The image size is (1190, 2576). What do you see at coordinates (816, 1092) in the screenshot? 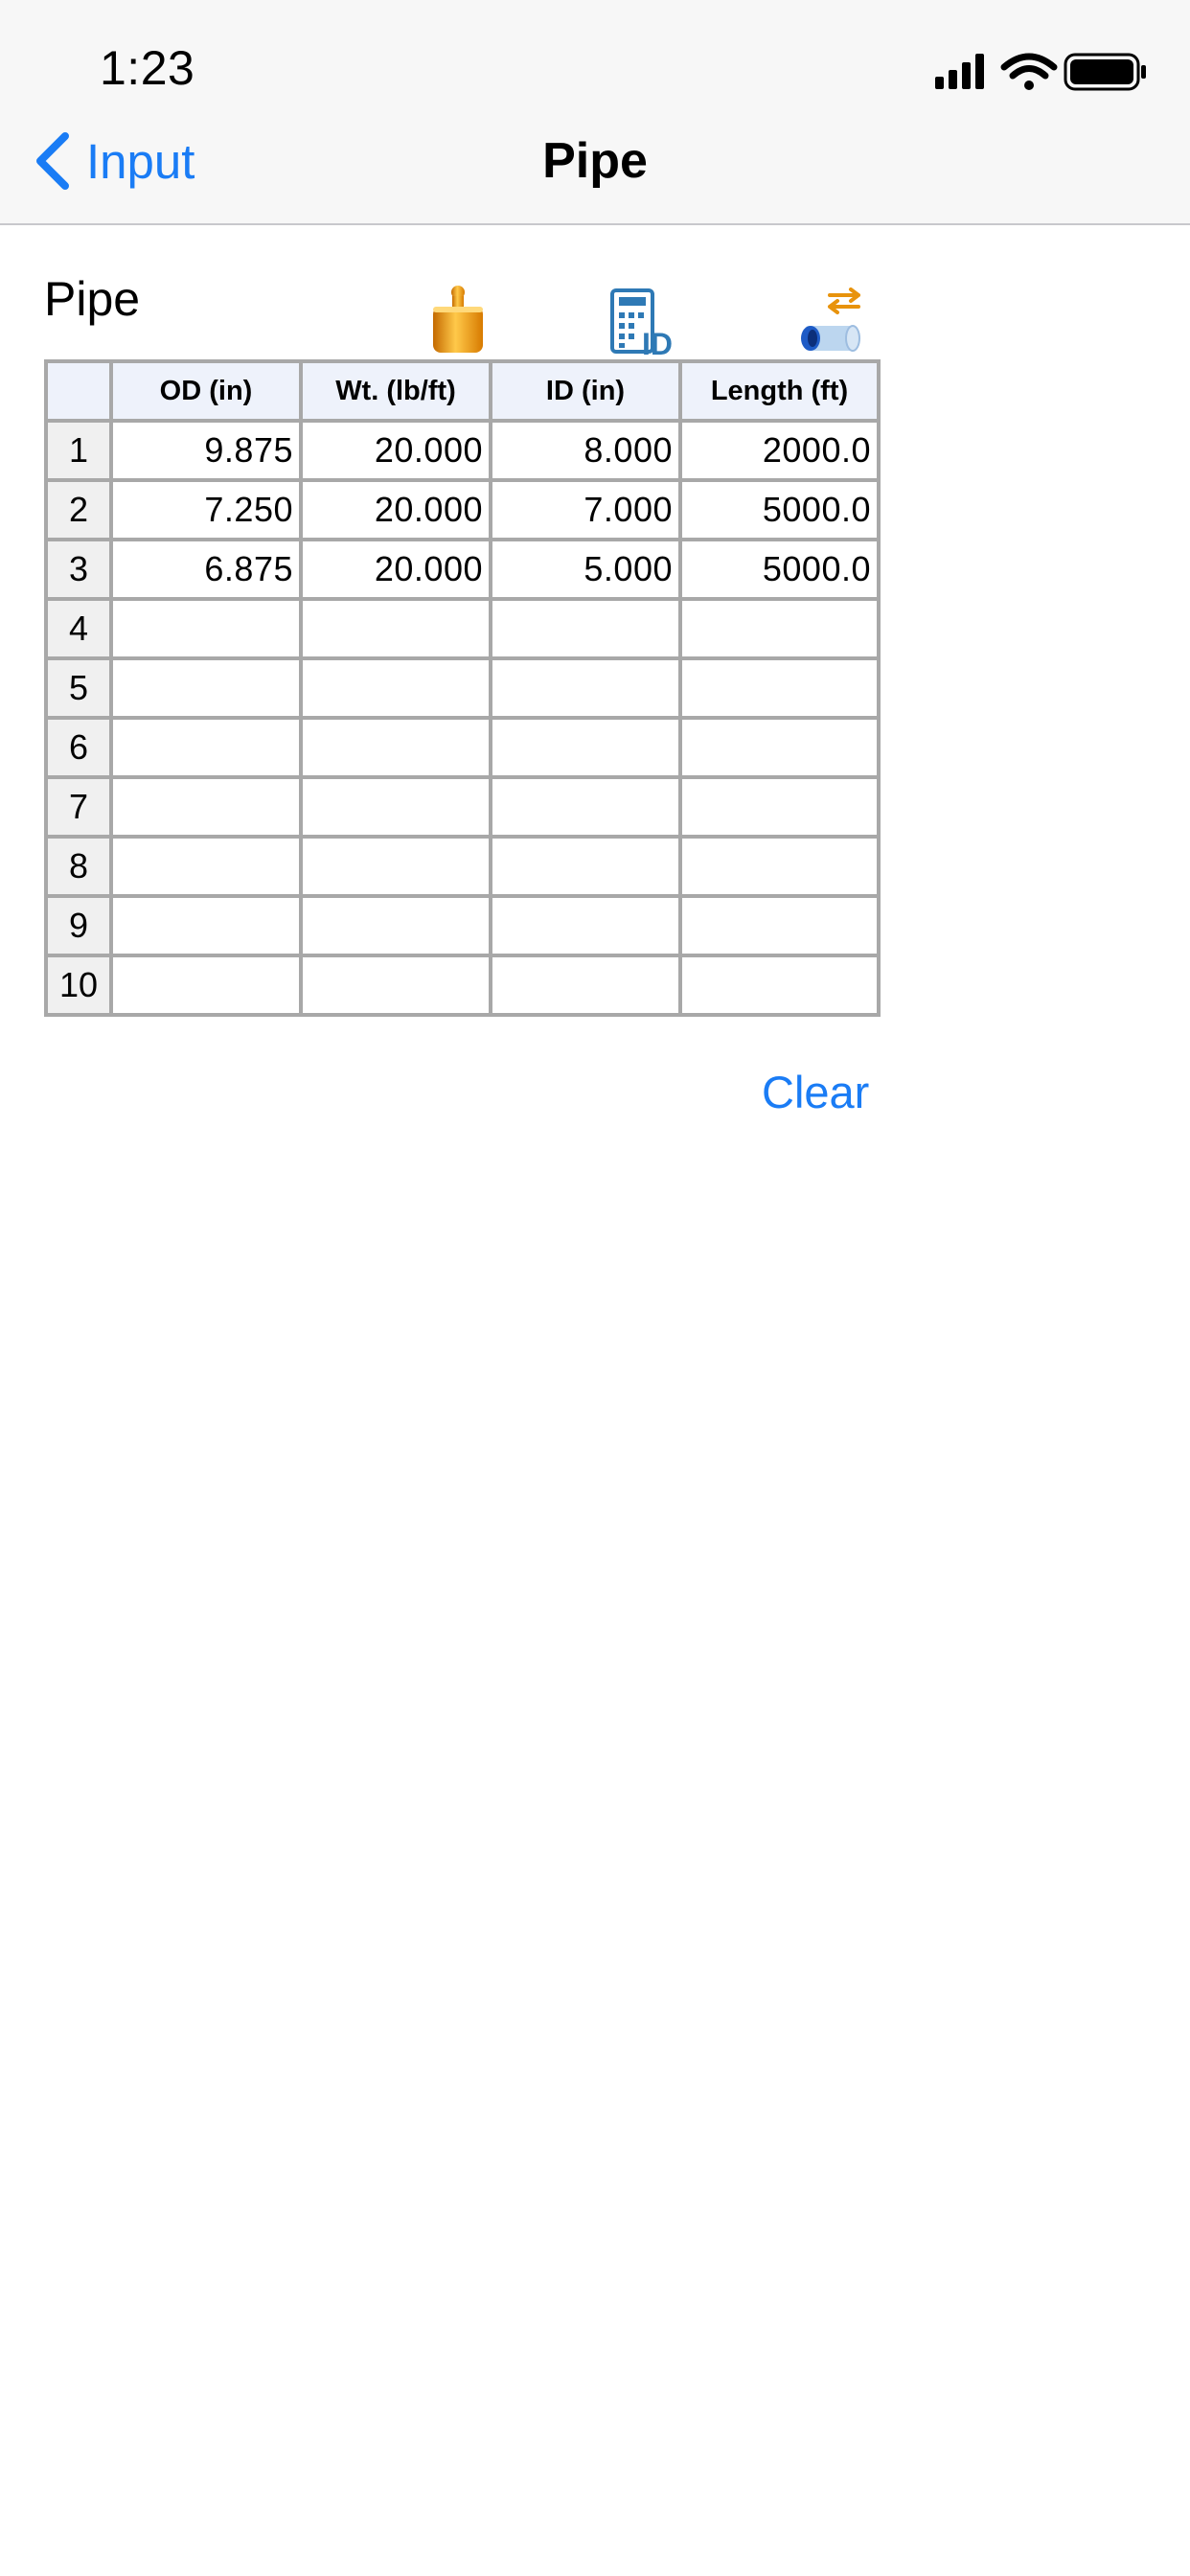
I see `clear-button: Clear` at bounding box center [816, 1092].